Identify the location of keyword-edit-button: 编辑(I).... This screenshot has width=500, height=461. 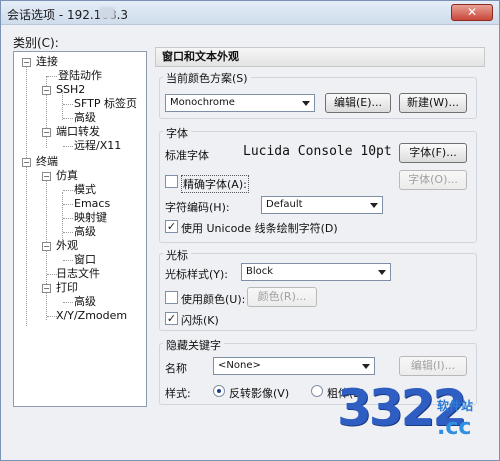
(433, 366).